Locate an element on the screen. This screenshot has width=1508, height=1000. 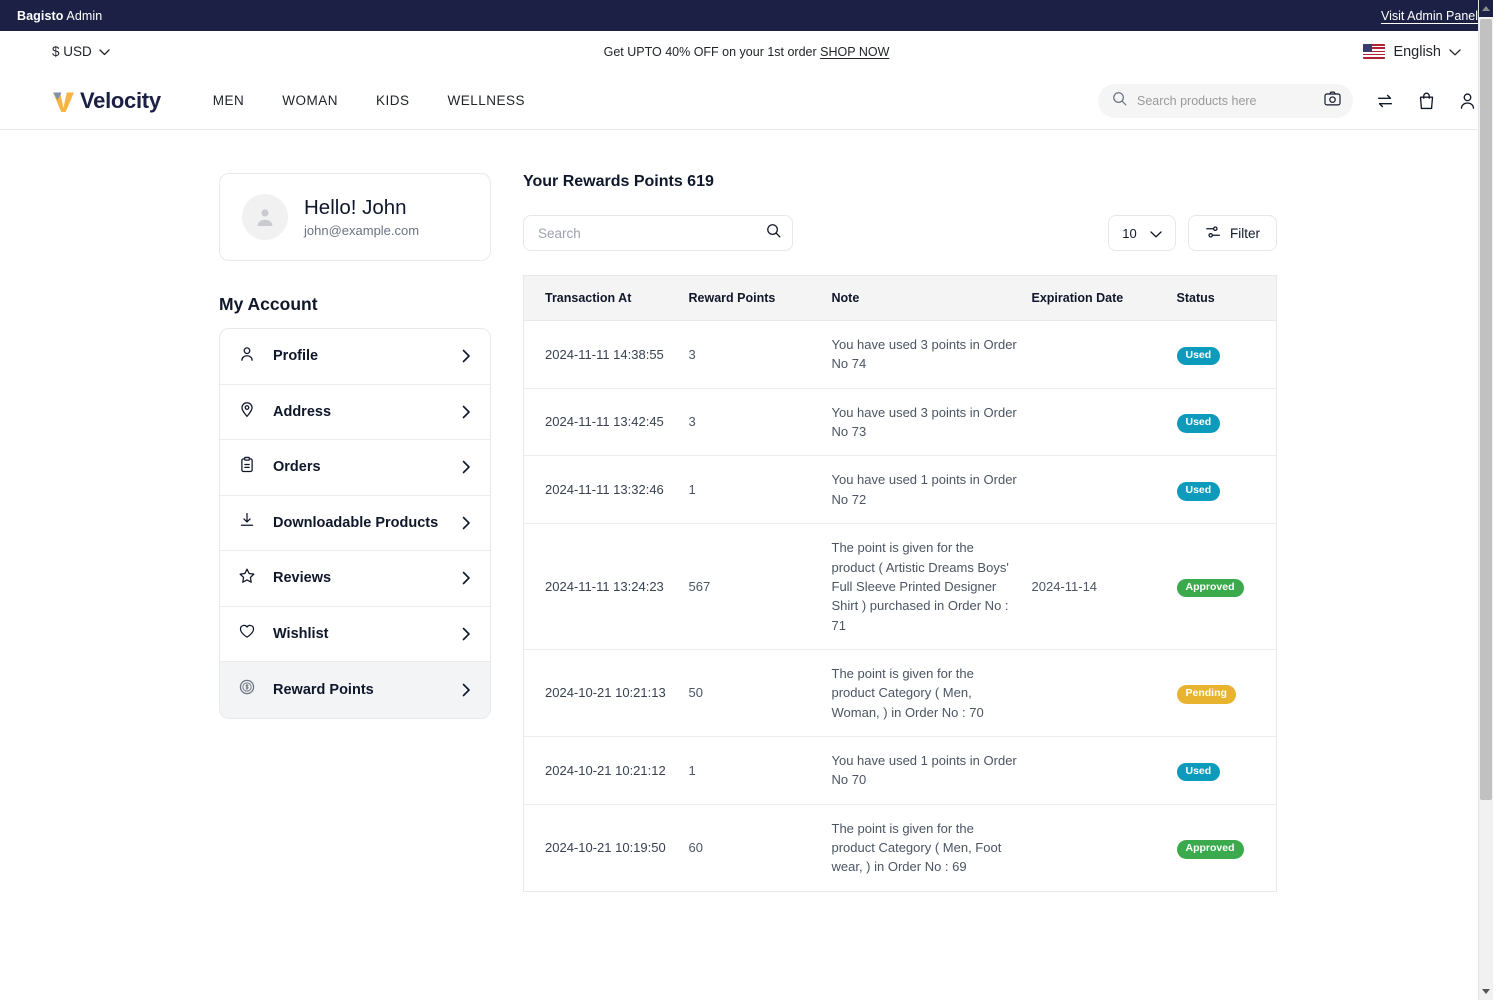
camera-icon is located at coordinates (1332, 101).